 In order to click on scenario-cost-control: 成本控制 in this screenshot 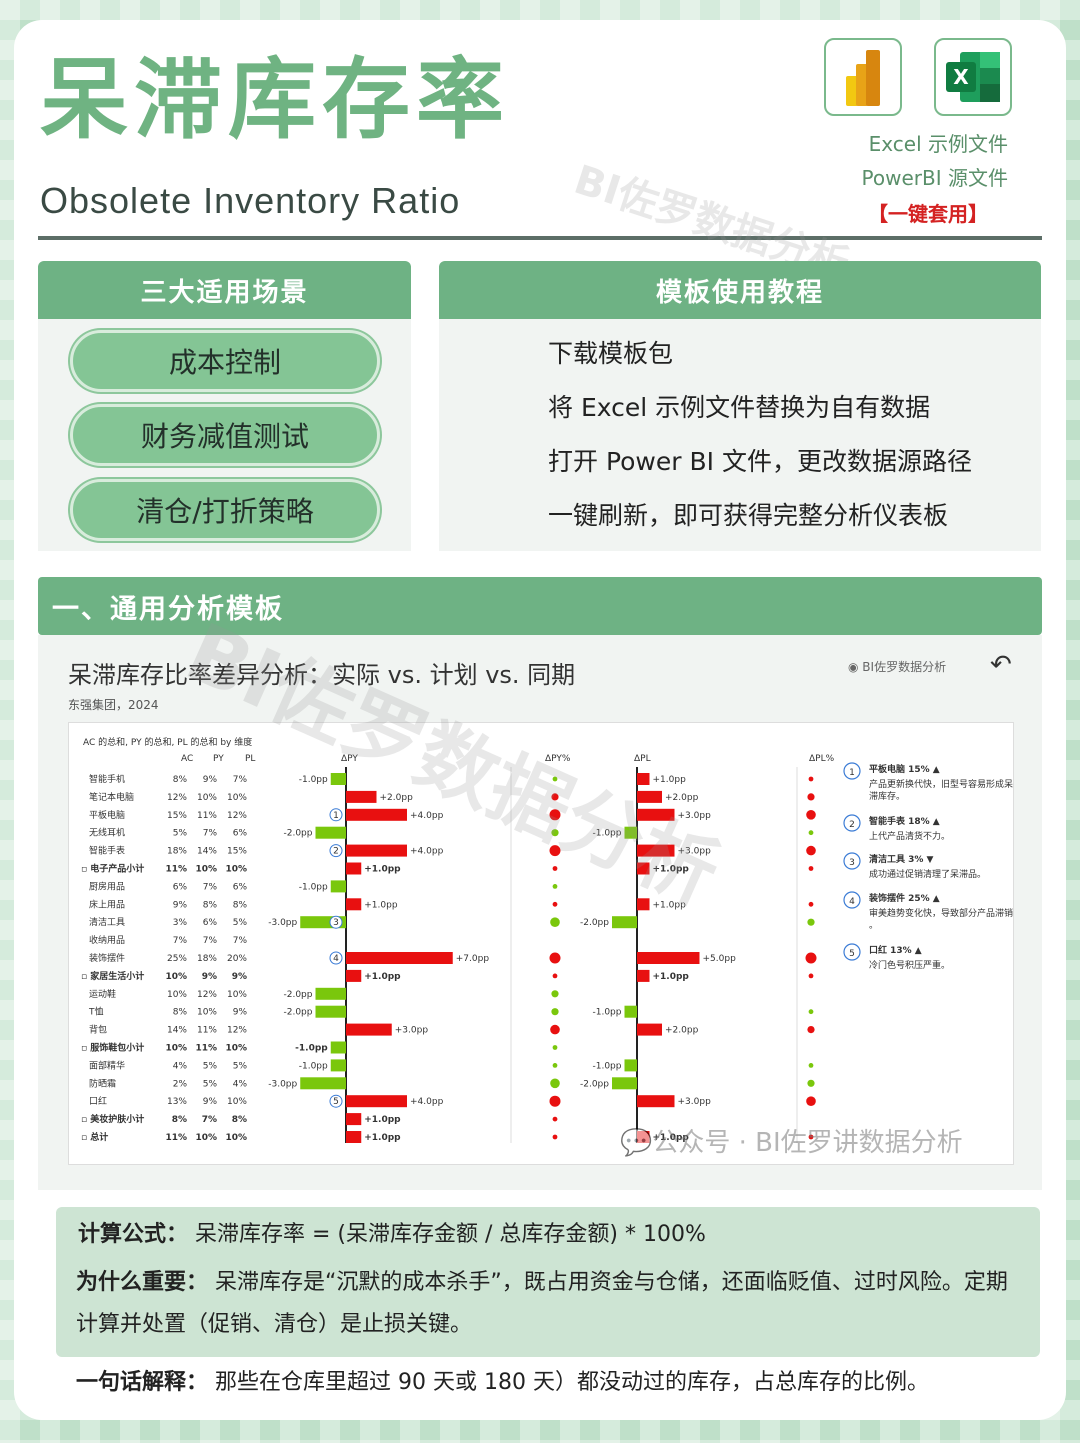, I will do `click(225, 361)`.